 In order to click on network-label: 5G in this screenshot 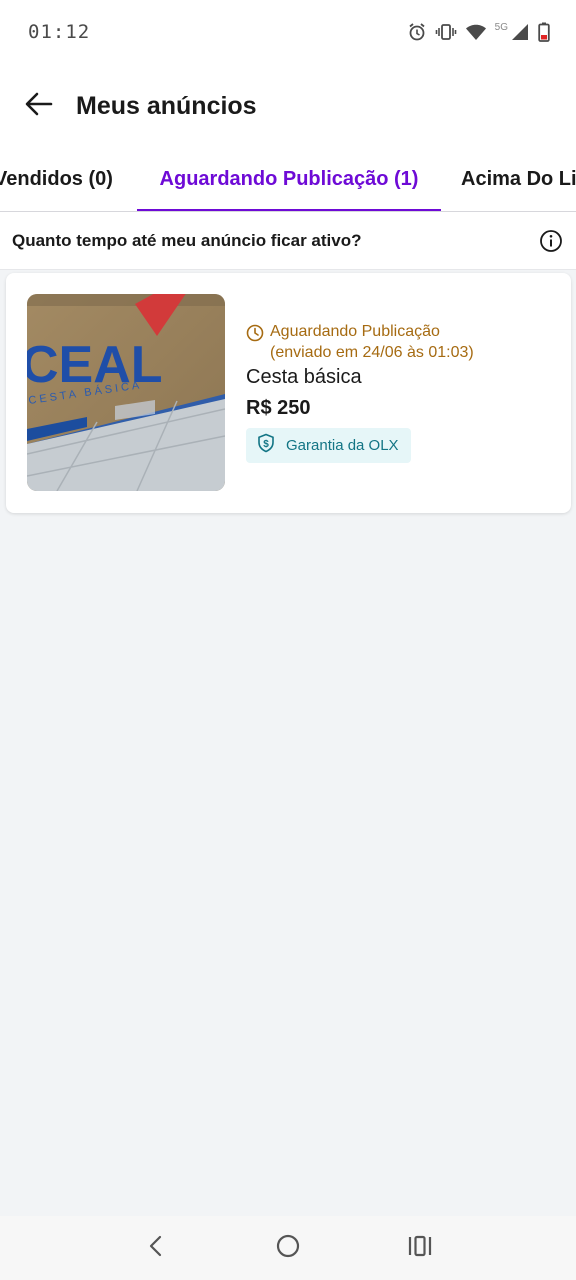, I will do `click(501, 27)`.